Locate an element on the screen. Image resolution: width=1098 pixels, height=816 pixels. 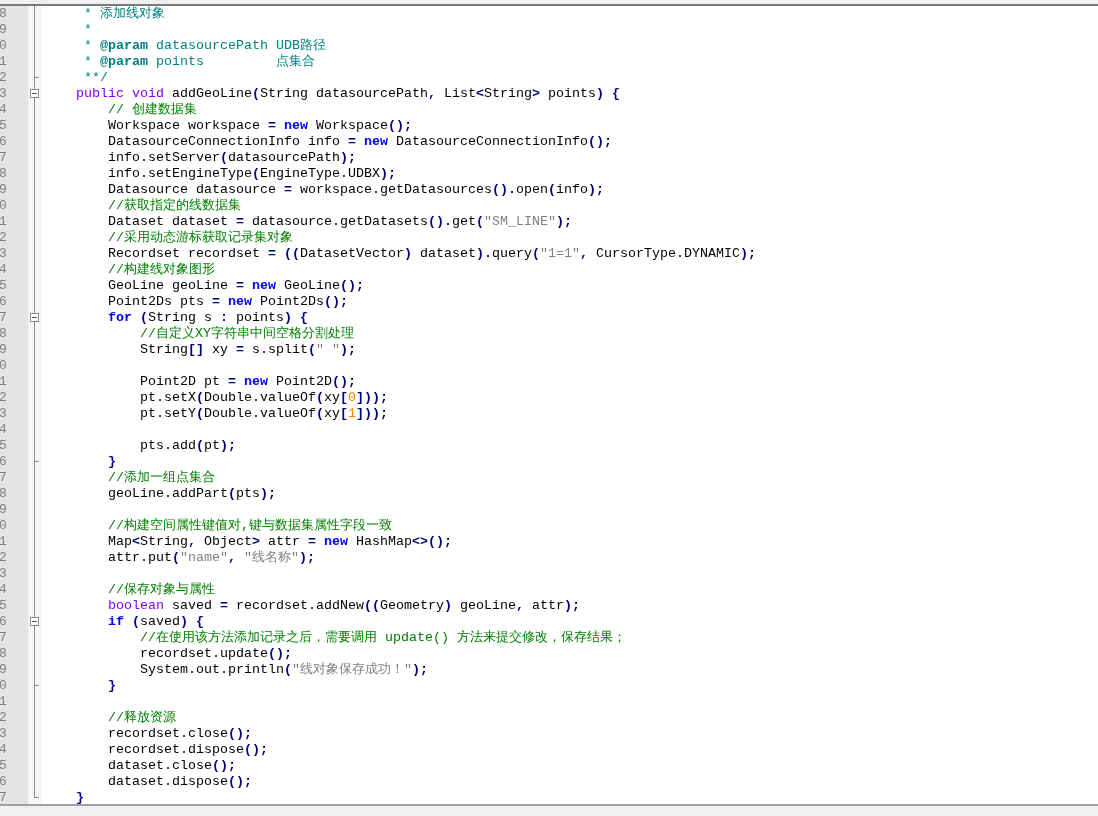
code-line: * @param datasourcePath UDB路径 is located at coordinates (204, 46).